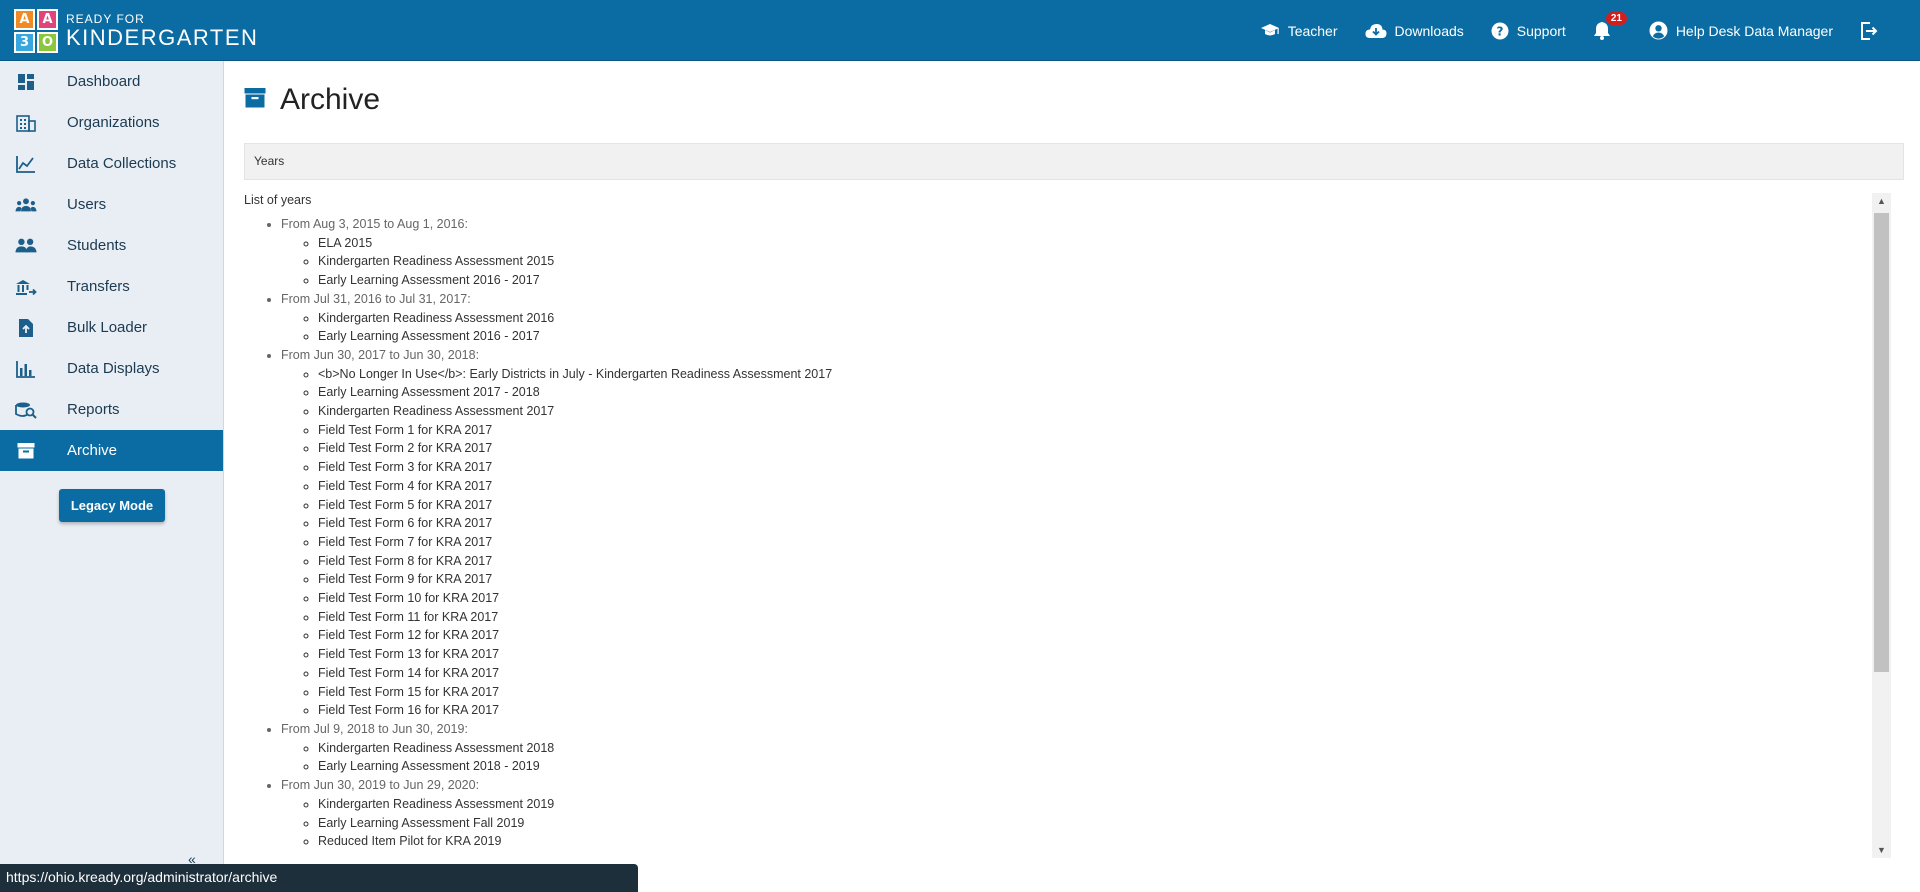 The image size is (1920, 892). I want to click on collection-item: Field Test Form 8 for KRA 2017, so click(1104, 561).